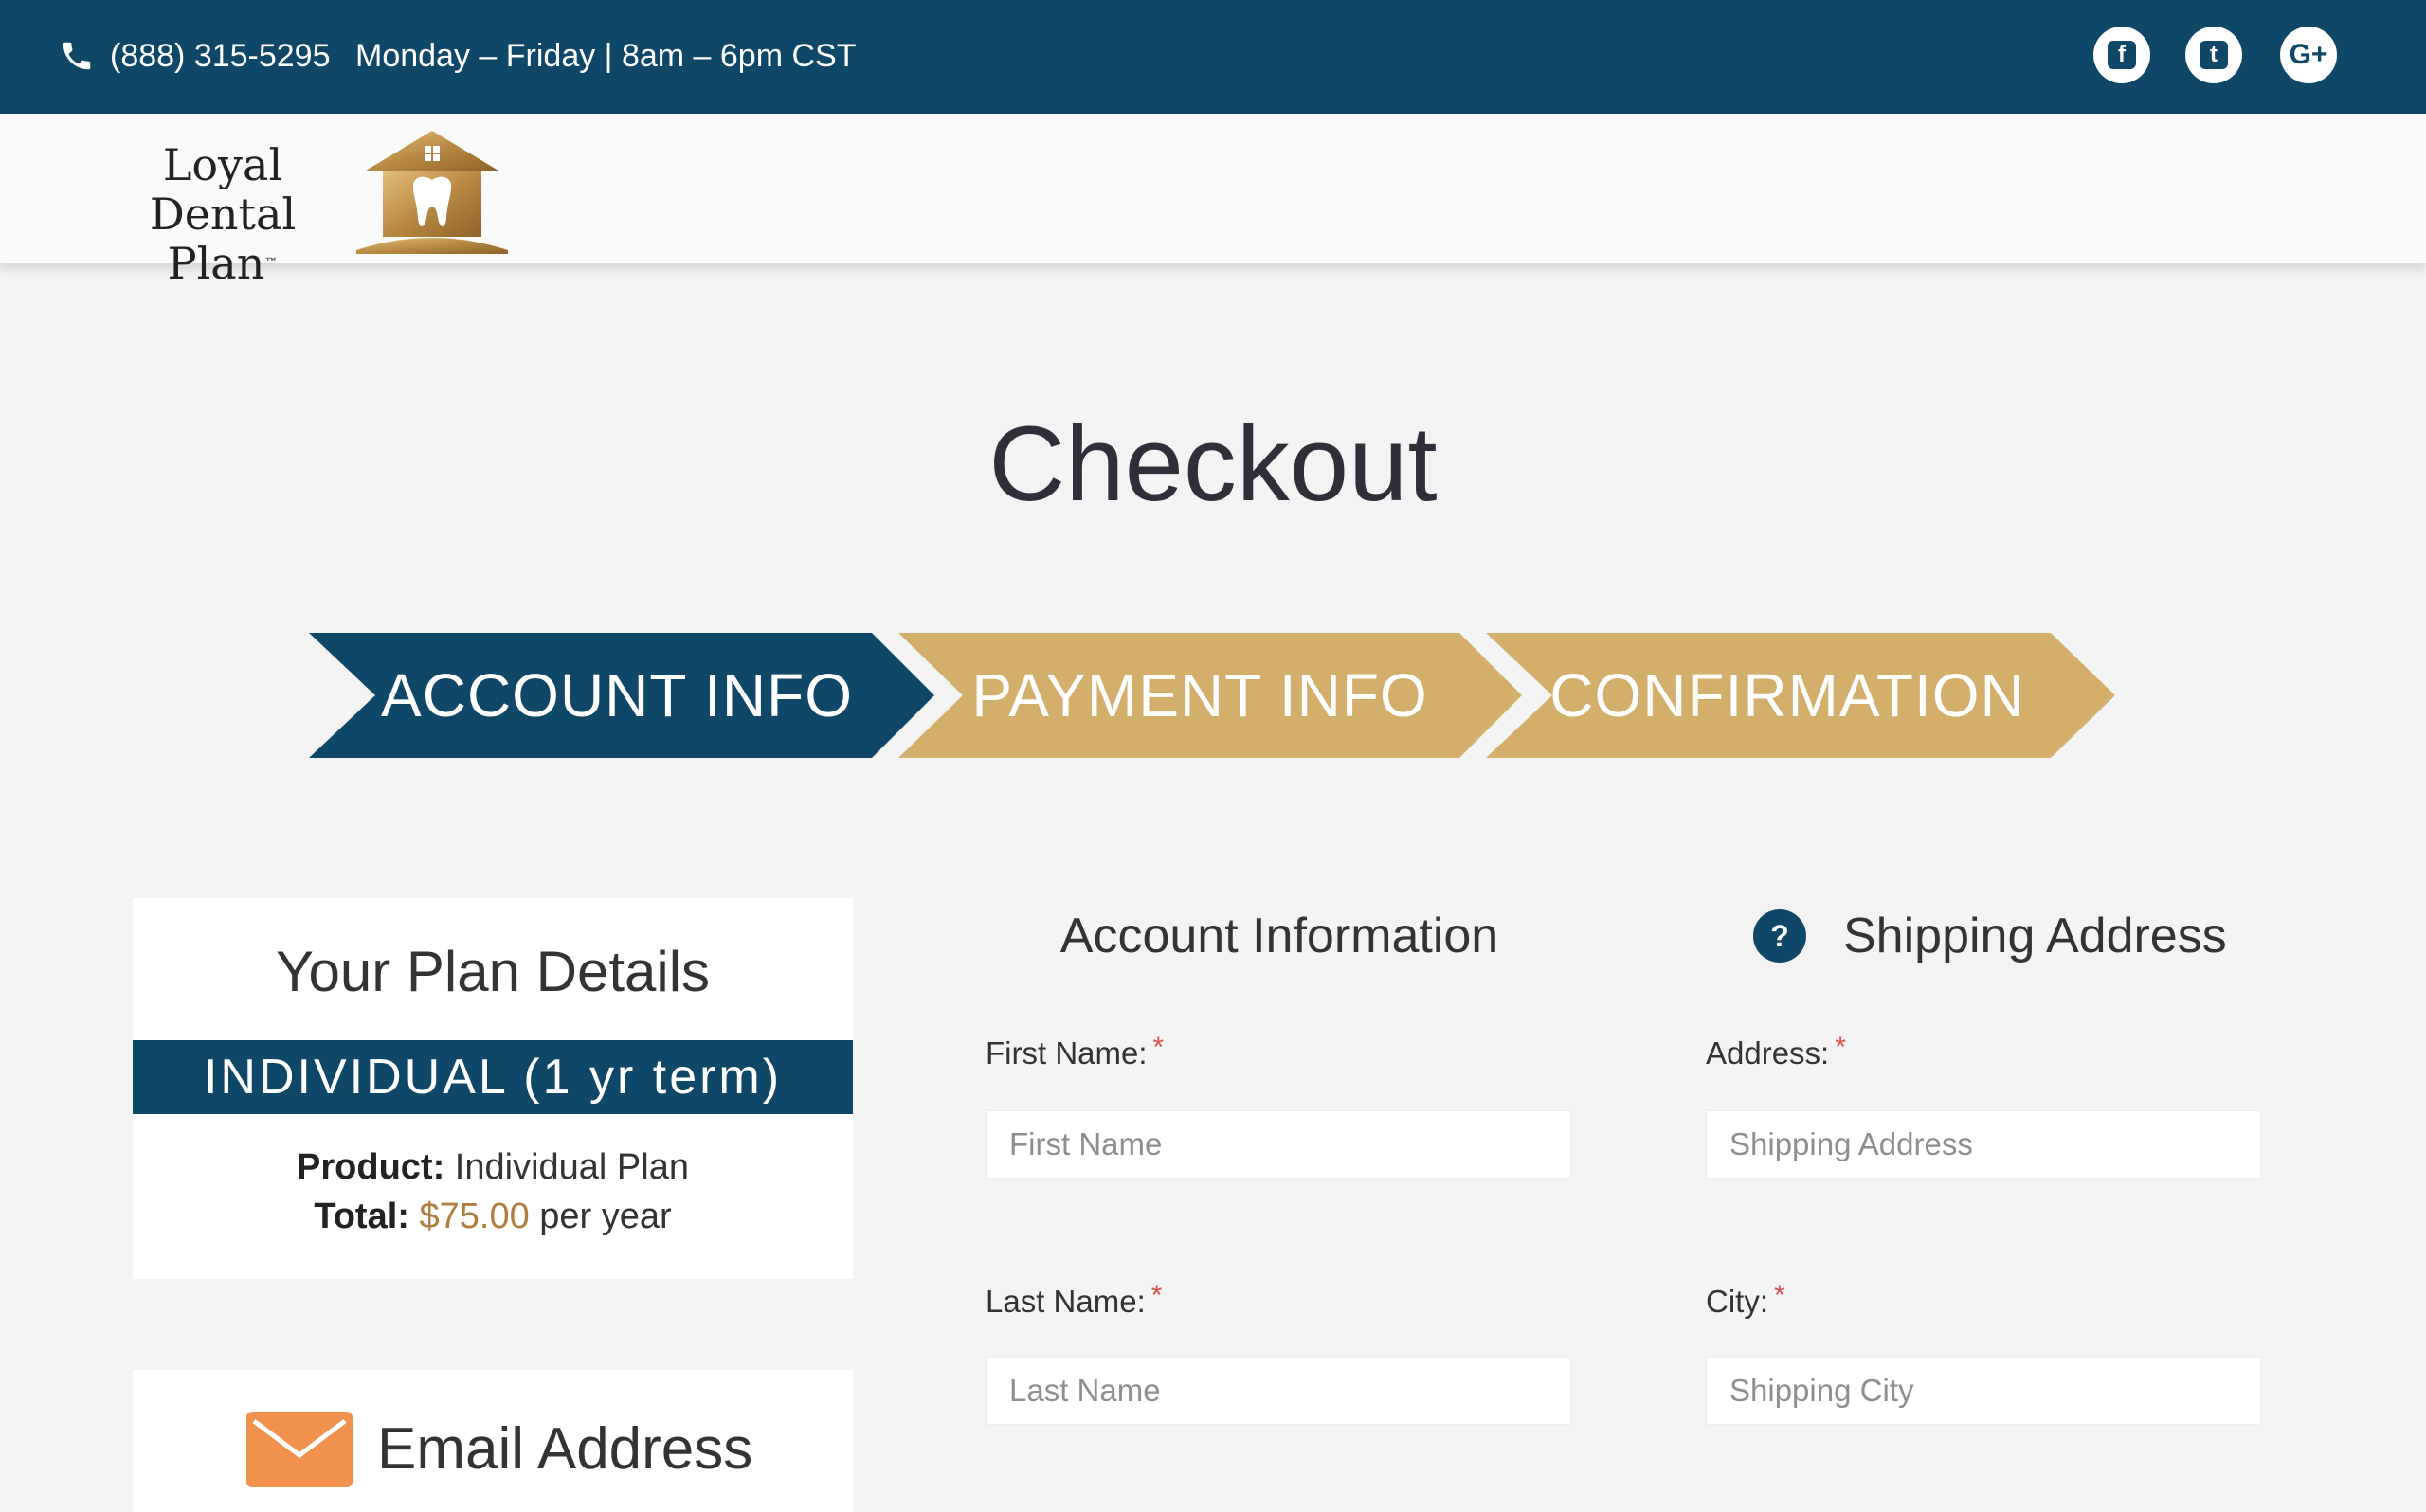 The width and height of the screenshot is (2426, 1512). Describe the element at coordinates (1779, 936) in the screenshot. I see `help-question-icon: ?` at that location.